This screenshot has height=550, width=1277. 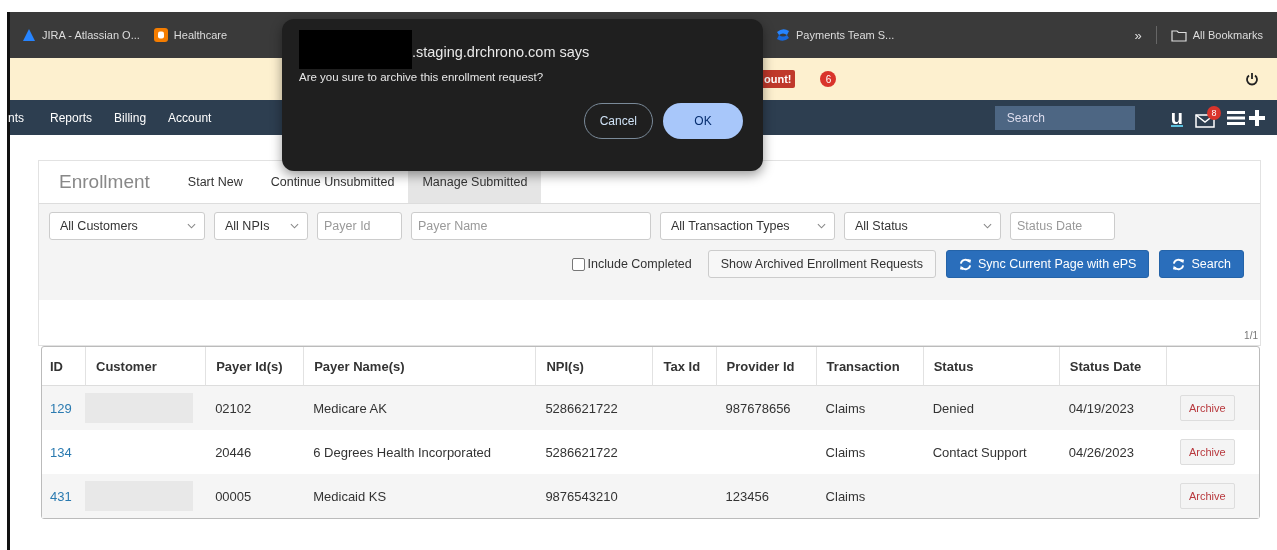 I want to click on table-cell: 9876543210, so click(x=581, y=496).